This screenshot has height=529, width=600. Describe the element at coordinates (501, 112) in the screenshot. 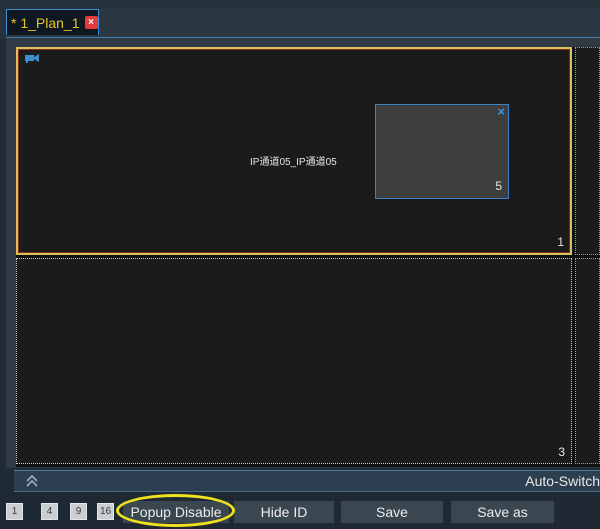

I see `popup-close-icon: ×` at that location.